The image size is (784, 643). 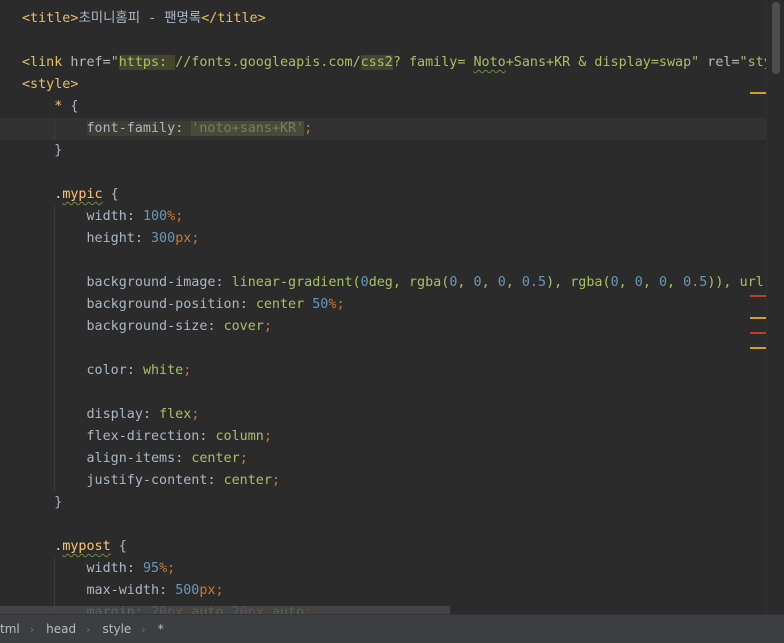 I want to click on code-token: <link, so click(x=46, y=62).